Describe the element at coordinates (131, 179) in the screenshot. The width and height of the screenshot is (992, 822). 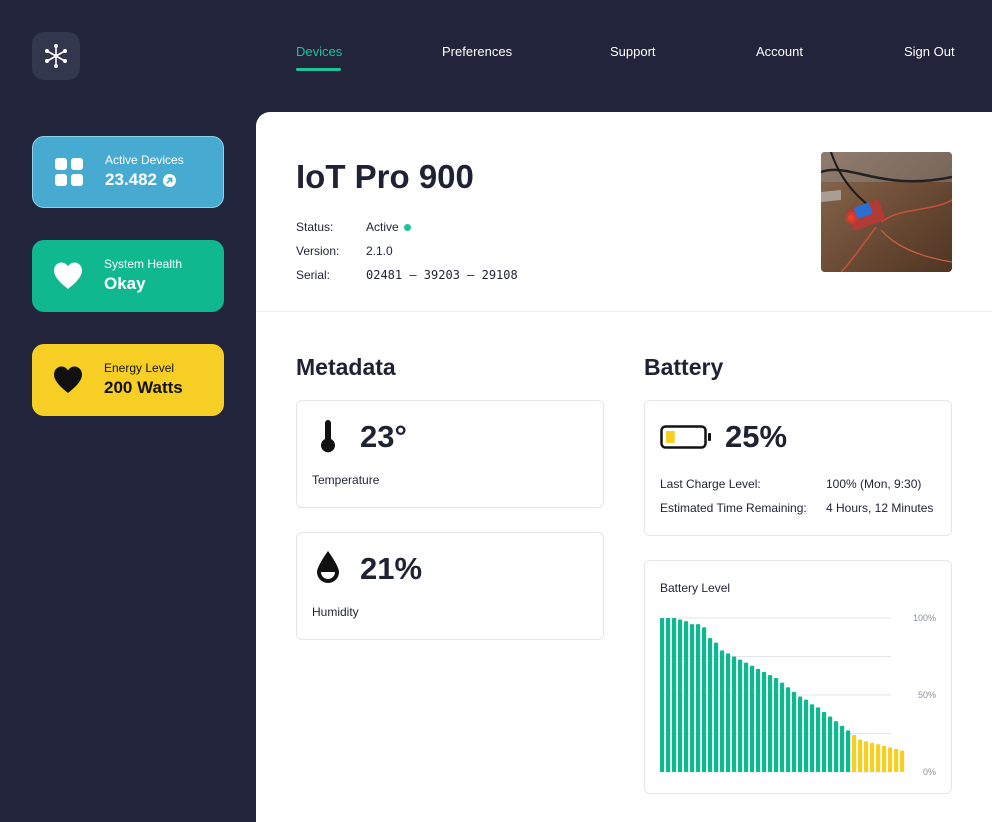
I see `active-devices-value: 23.482` at that location.